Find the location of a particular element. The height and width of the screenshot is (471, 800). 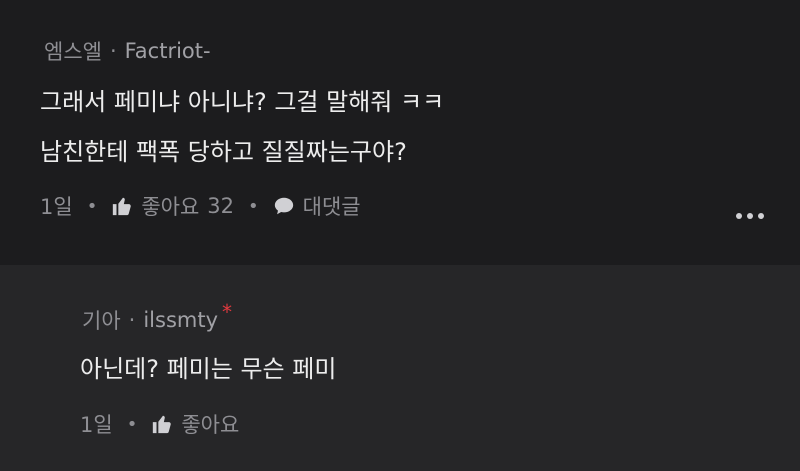

more-icon is located at coordinates (750, 216).